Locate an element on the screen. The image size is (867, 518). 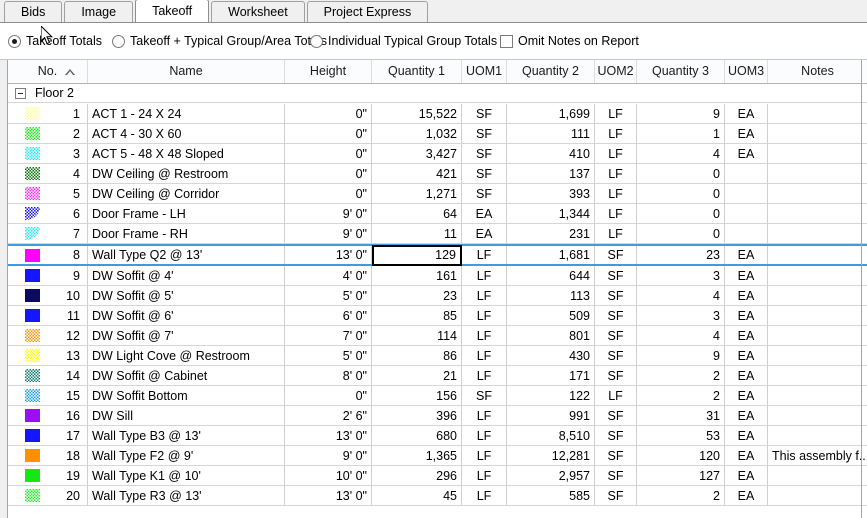
tab-bids: Bids is located at coordinates (33, 11).